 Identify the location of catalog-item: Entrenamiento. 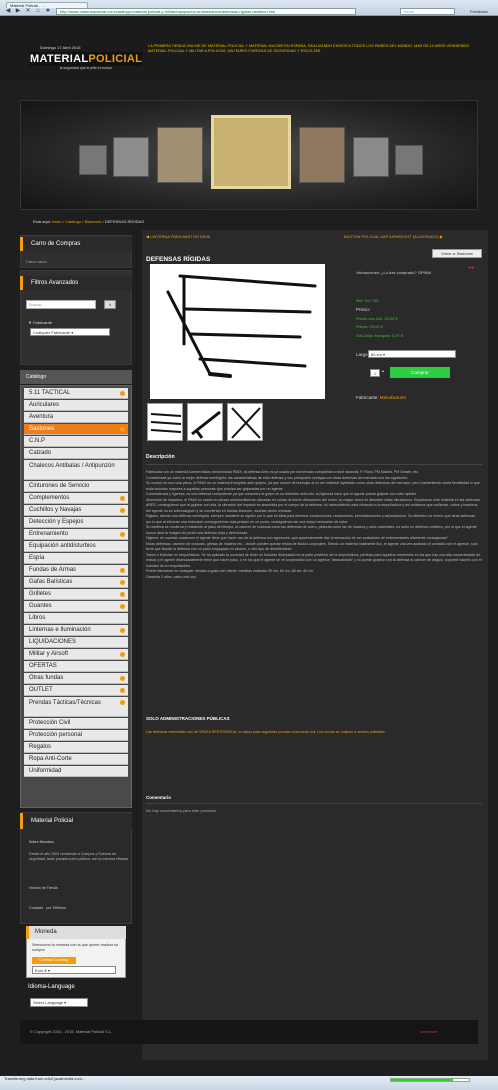
(76, 534).